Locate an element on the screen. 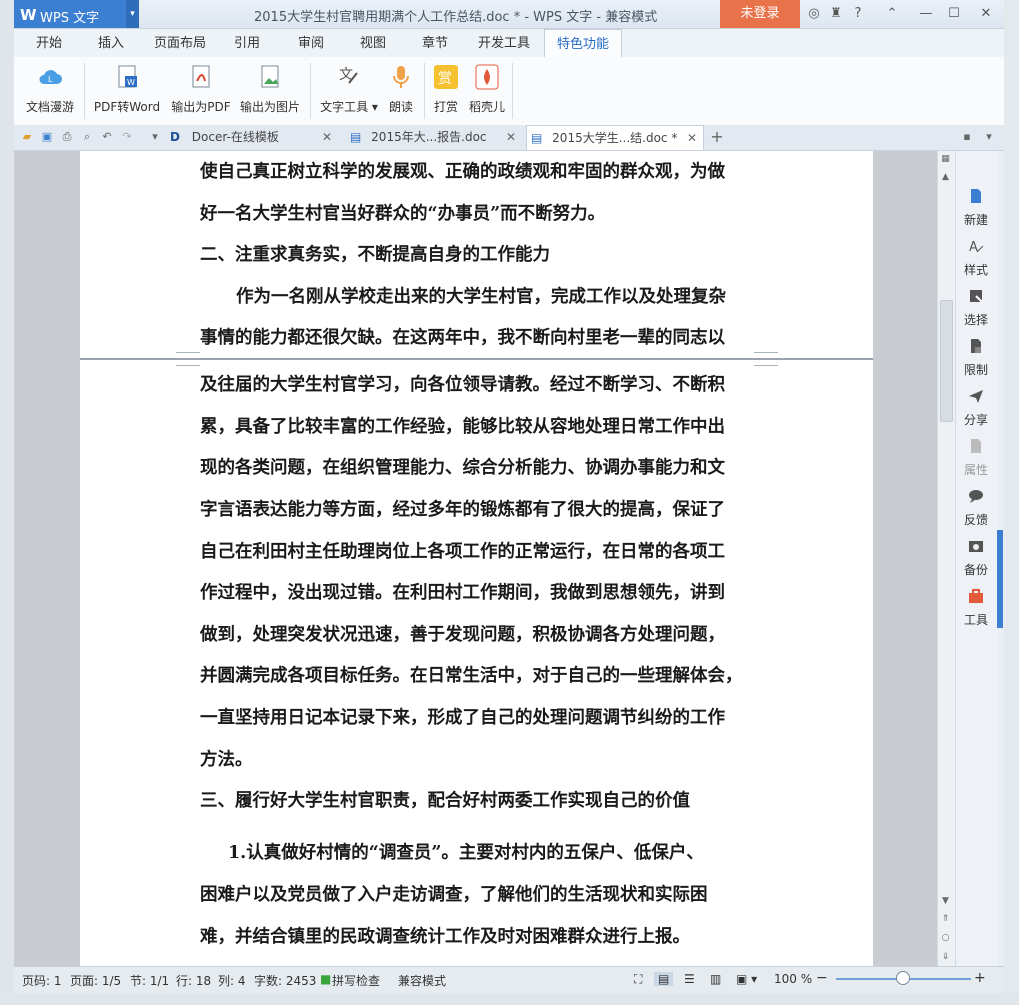 The width and height of the screenshot is (1019, 1005). menu-special-features: 特色功能 is located at coordinates (583, 43).